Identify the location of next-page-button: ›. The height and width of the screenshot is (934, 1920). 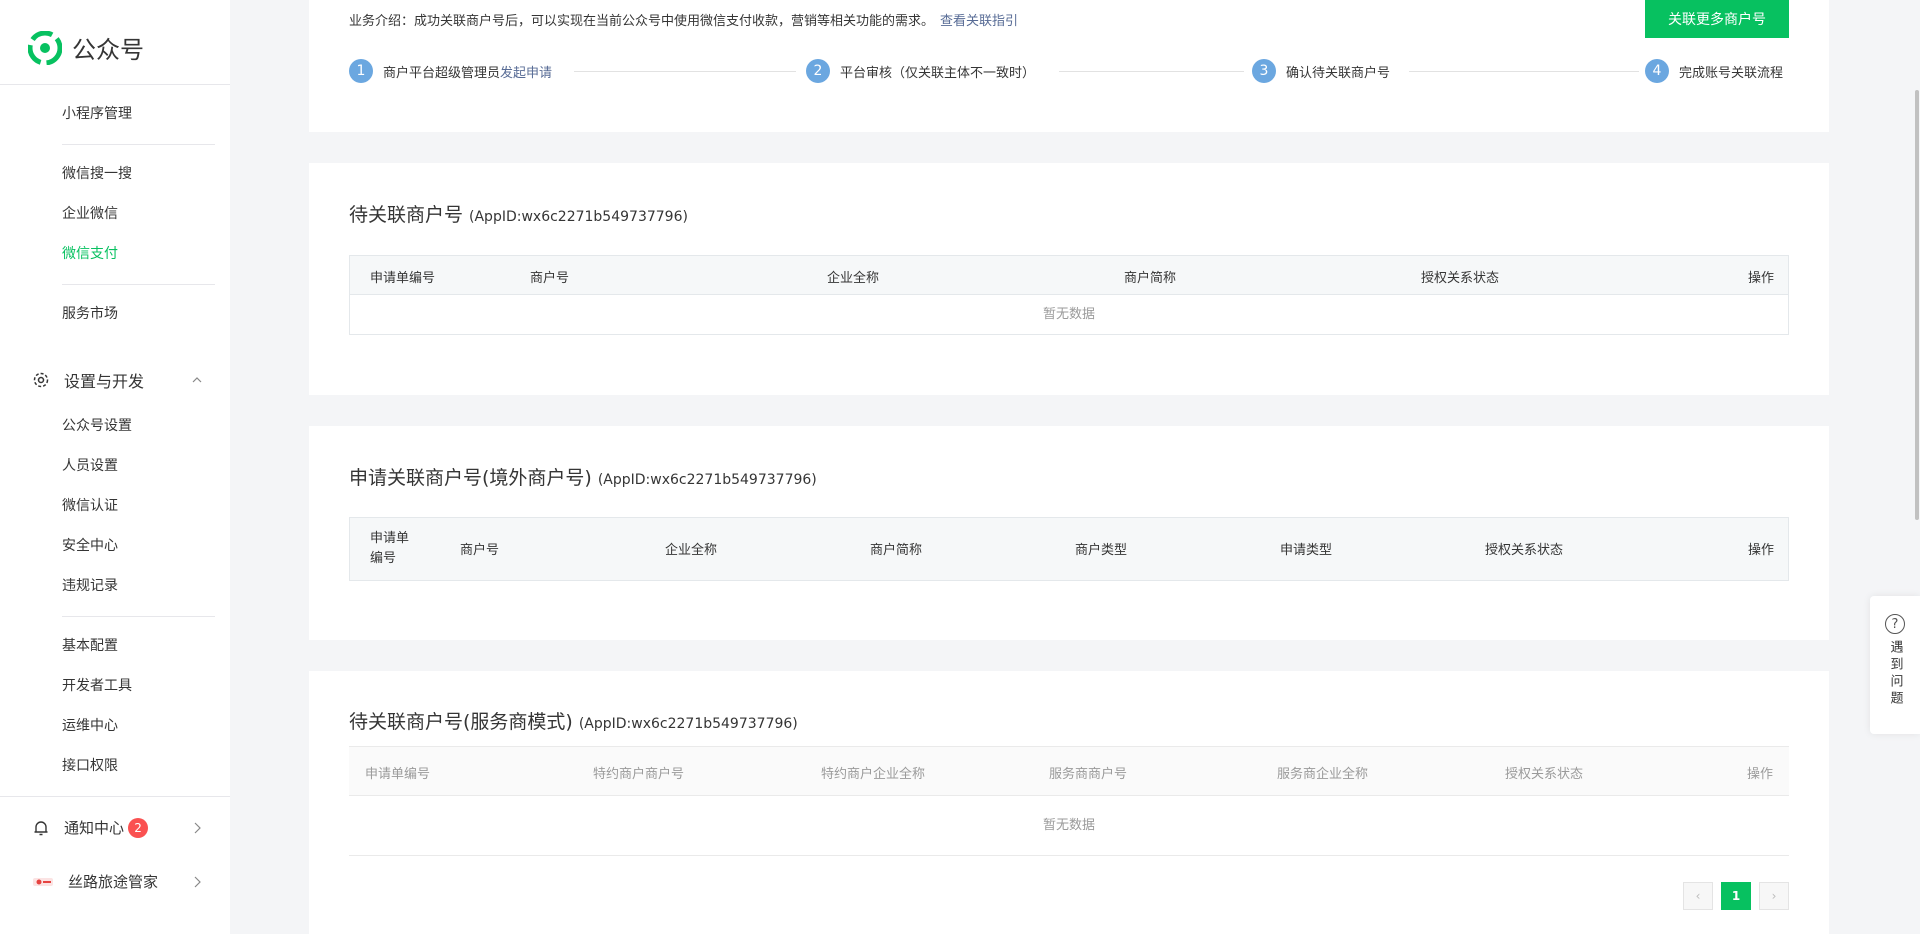
(1774, 896).